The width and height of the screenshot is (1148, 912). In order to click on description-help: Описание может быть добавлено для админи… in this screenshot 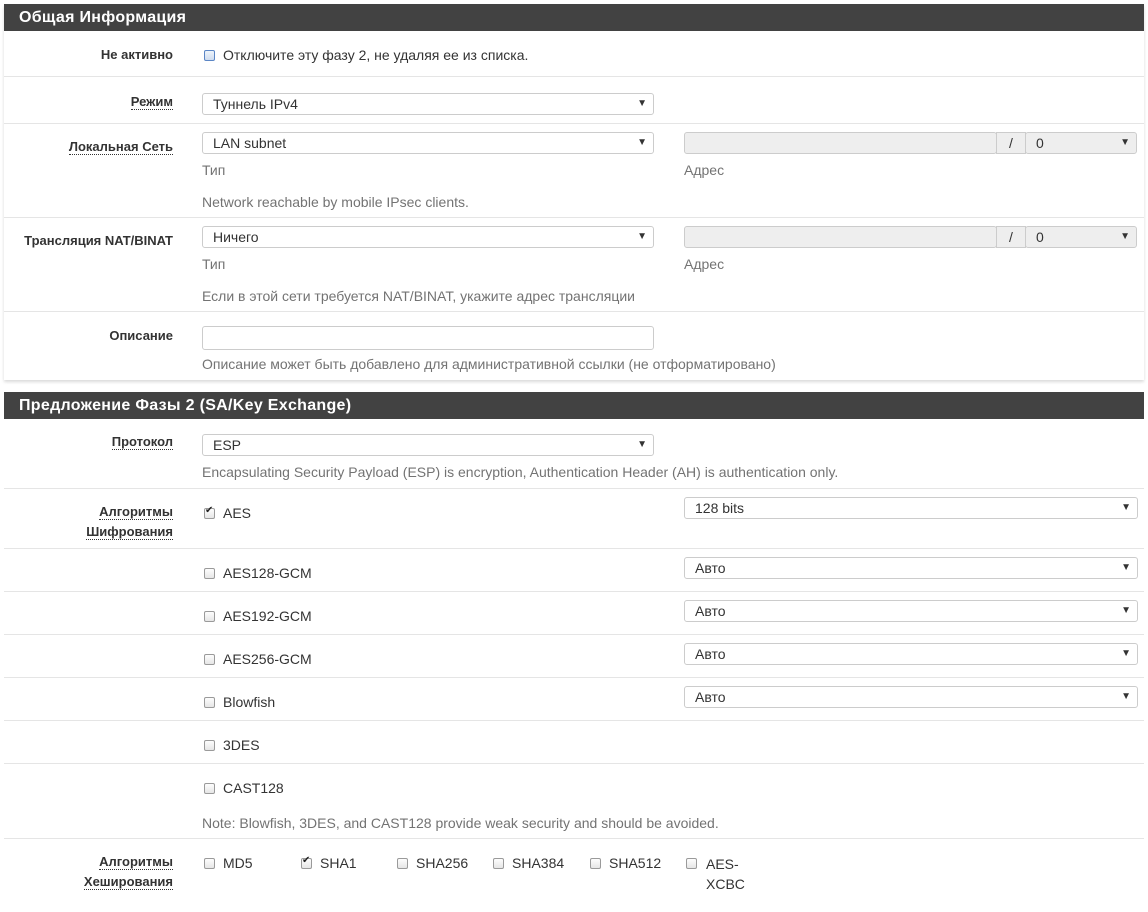, I will do `click(489, 364)`.